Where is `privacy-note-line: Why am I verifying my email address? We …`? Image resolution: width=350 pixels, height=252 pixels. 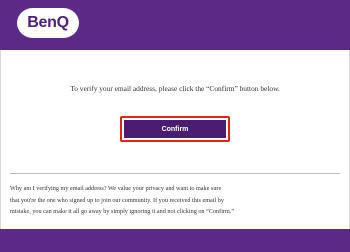 privacy-note-line: Why am I verifying my email address? We … is located at coordinates (116, 188).